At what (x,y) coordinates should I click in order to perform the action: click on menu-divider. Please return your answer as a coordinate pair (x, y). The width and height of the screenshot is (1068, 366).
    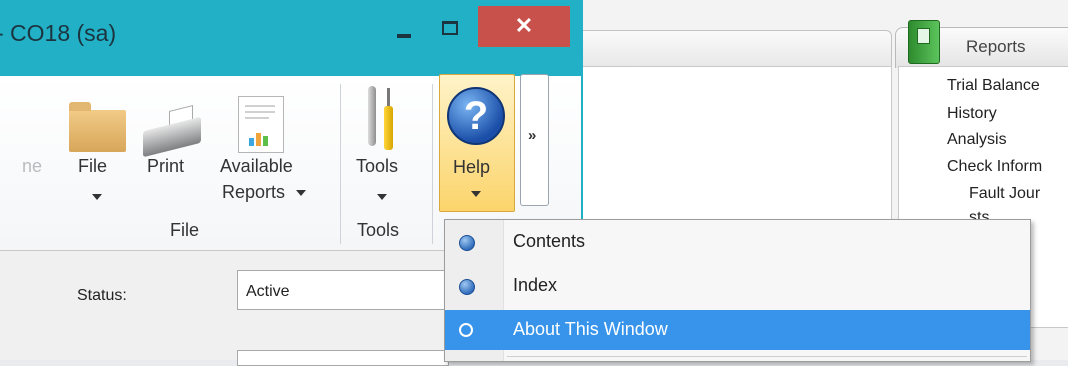
    Looking at the image, I should click on (767, 356).